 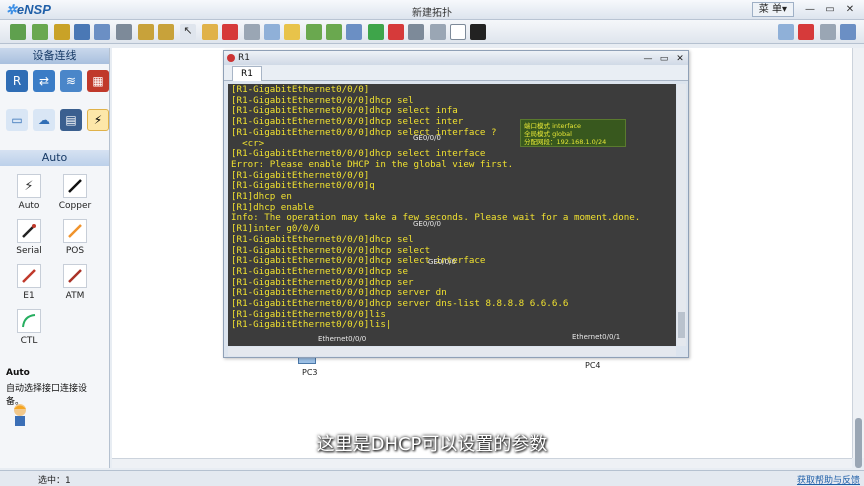 I want to click on note-line: 端口模式 interface, so click(x=553, y=126).